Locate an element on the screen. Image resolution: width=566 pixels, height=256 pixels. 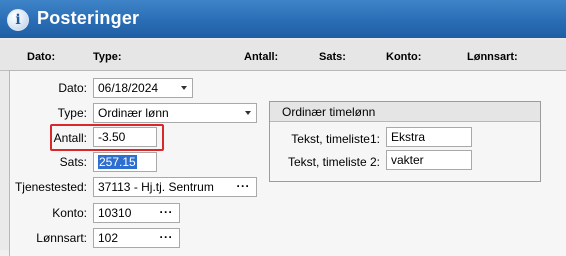
column-header-type: Type: is located at coordinates (107, 57).